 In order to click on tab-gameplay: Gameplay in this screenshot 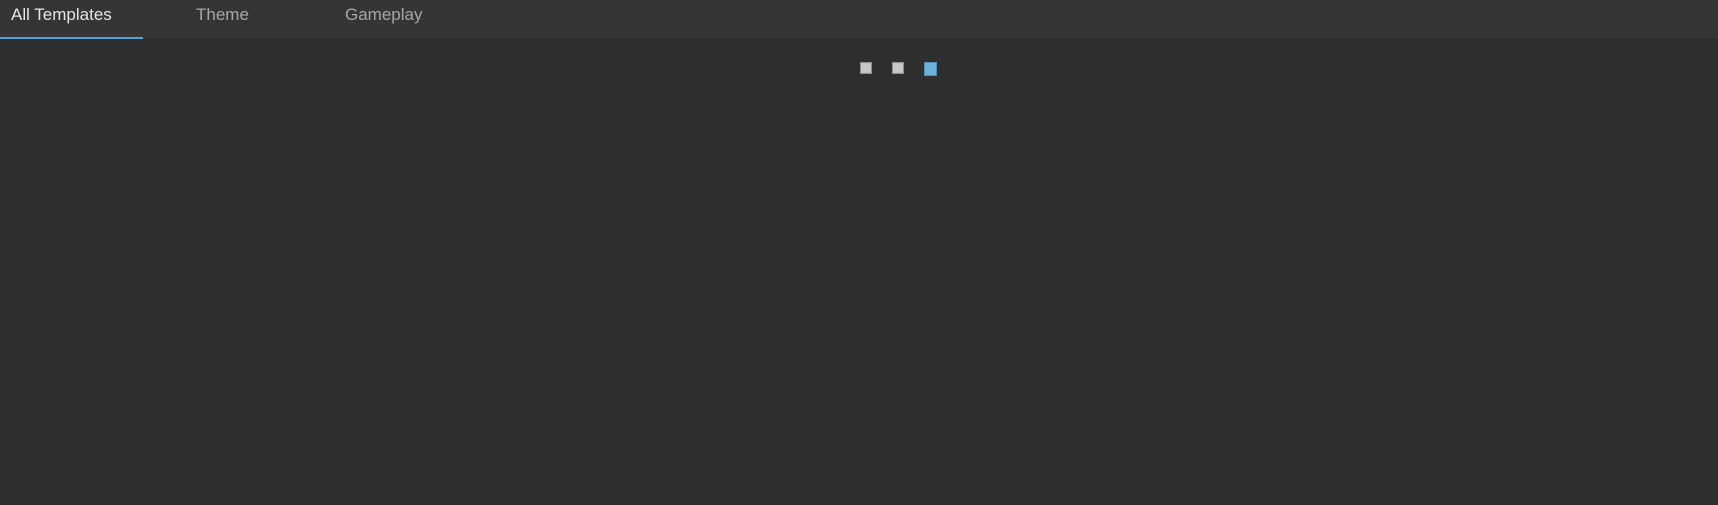, I will do `click(389, 19)`.